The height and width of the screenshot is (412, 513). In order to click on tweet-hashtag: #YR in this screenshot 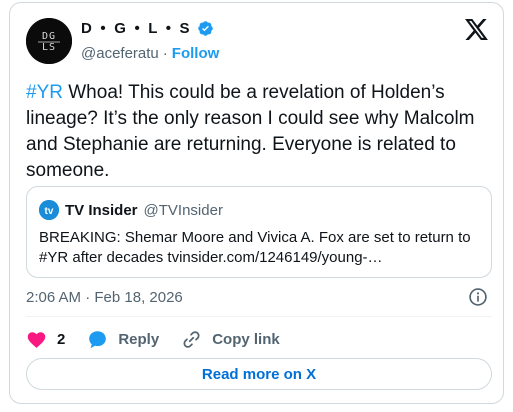, I will do `click(44, 92)`.